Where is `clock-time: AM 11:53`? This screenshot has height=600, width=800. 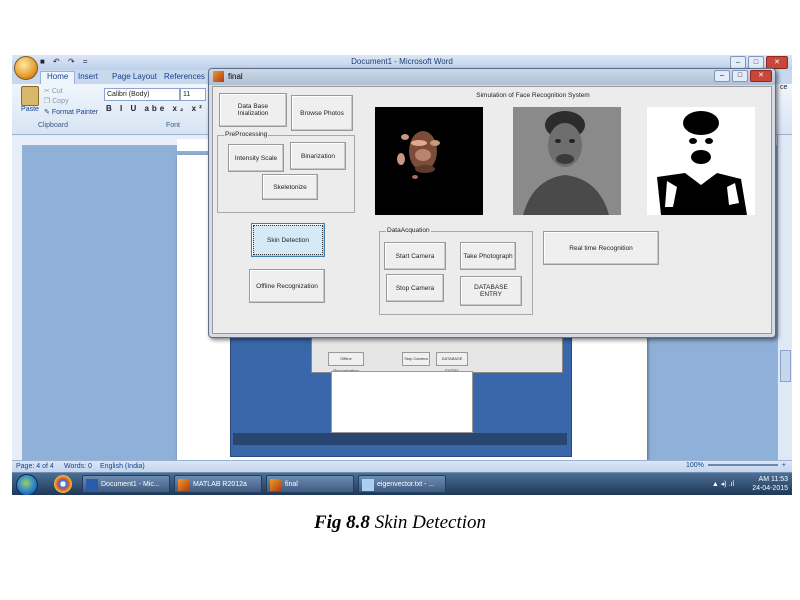 clock-time: AM 11:53 is located at coordinates (773, 479).